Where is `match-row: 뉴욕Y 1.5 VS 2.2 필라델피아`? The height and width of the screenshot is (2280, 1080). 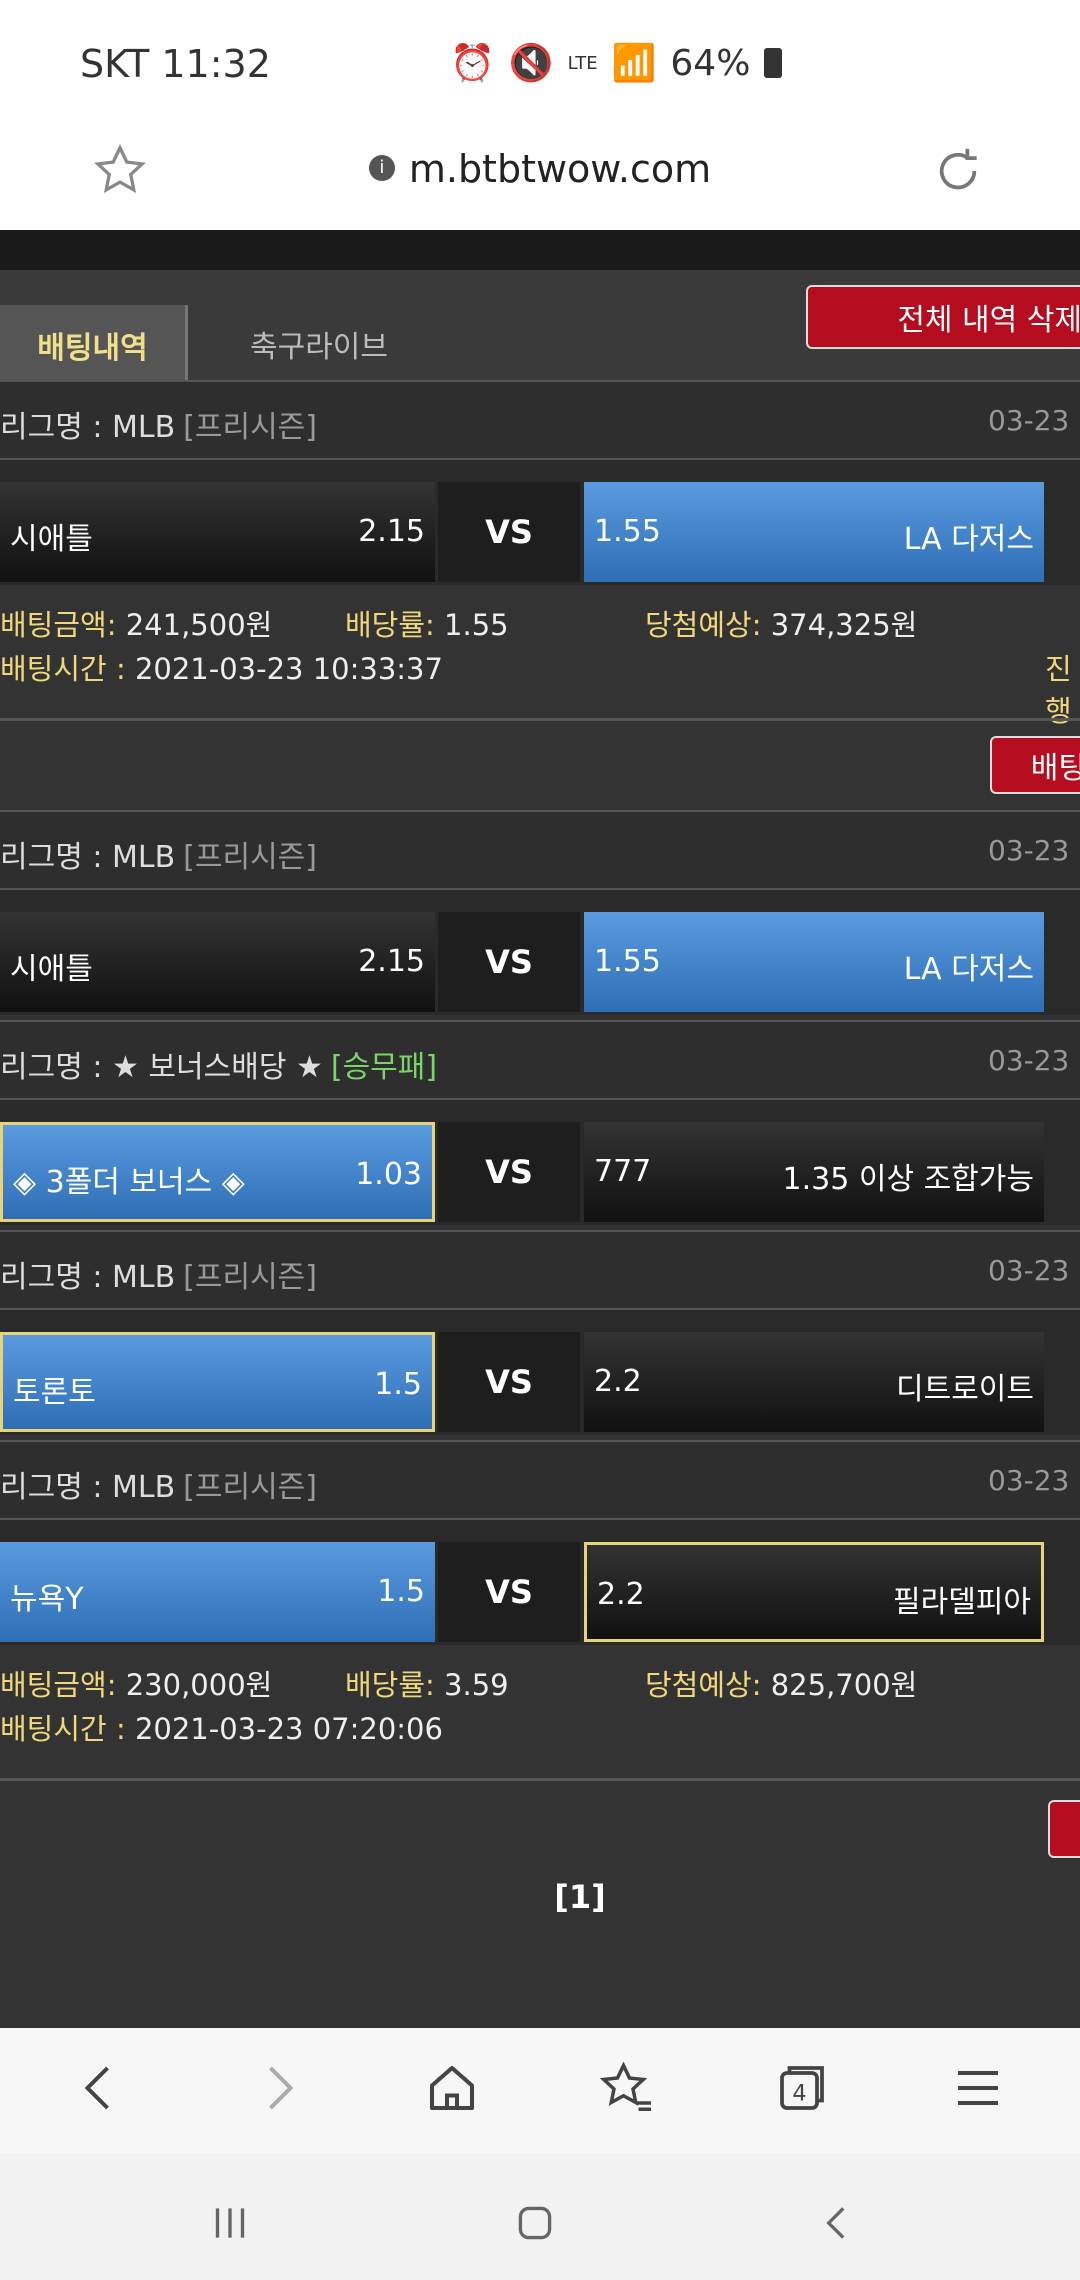 match-row: 뉴욕Y 1.5 VS 2.2 필라델피아 is located at coordinates (540, 1582).